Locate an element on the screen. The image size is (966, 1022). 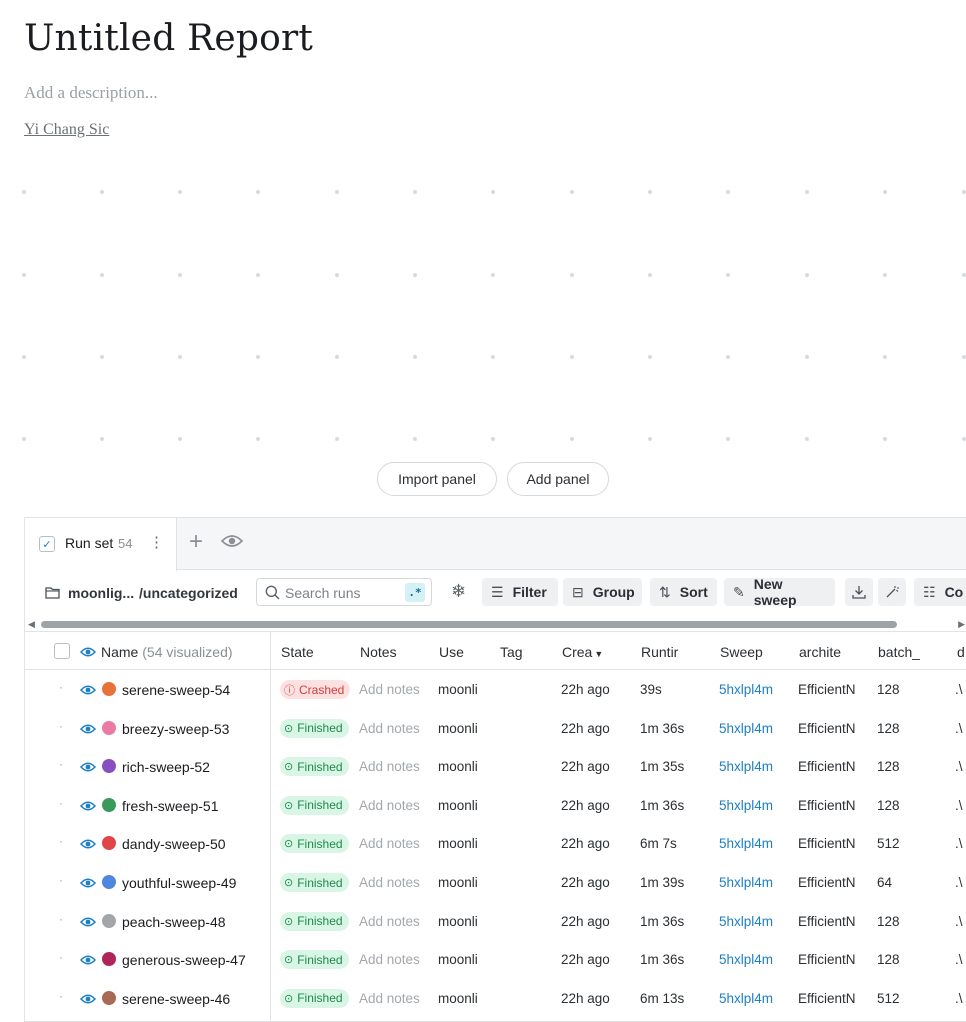
column-notes: Notes is located at coordinates (378, 652).